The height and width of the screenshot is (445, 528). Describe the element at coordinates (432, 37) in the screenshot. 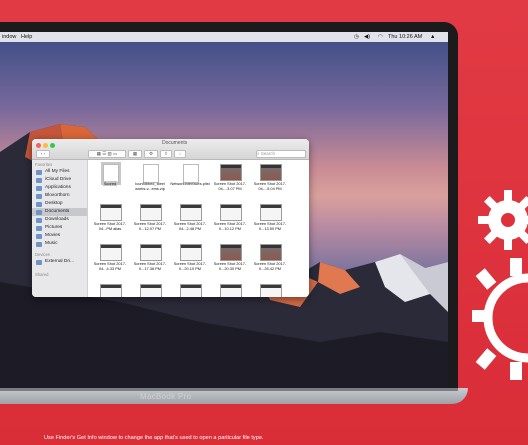

I see `user-icon: ▲` at that location.